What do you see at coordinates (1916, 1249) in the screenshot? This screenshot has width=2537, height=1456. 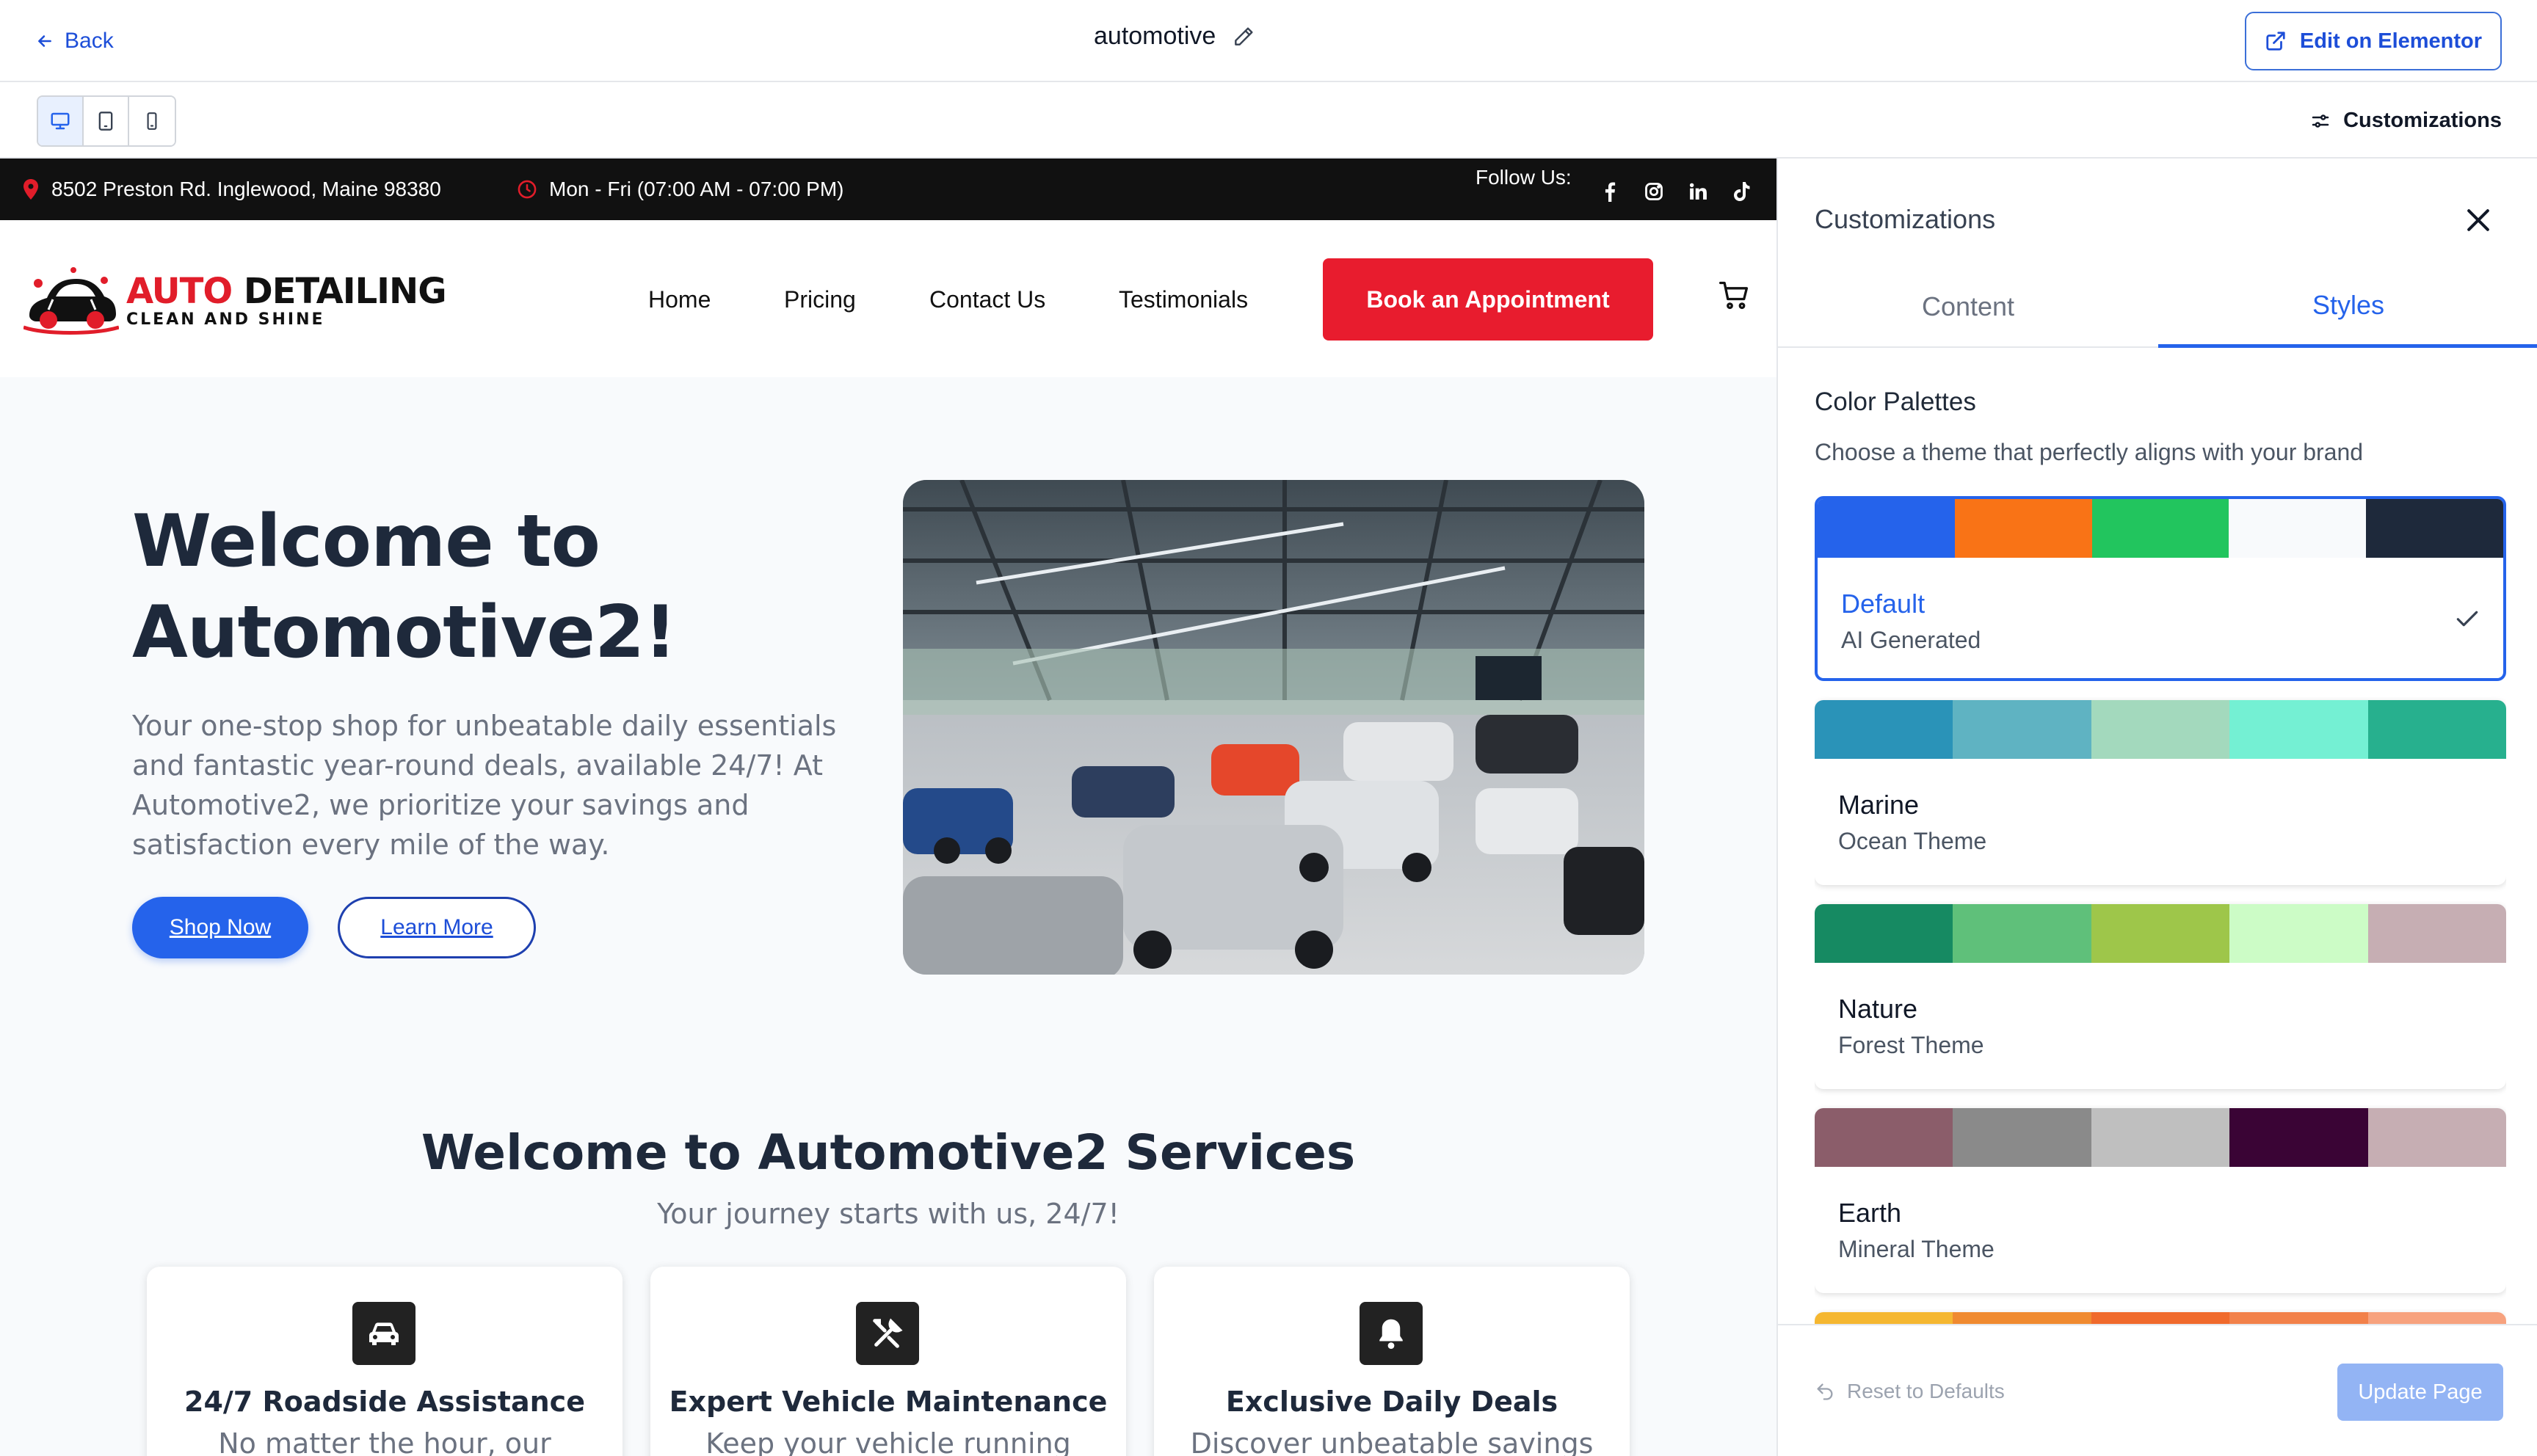 I see `palette-subtitle: Mineral Theme` at bounding box center [1916, 1249].